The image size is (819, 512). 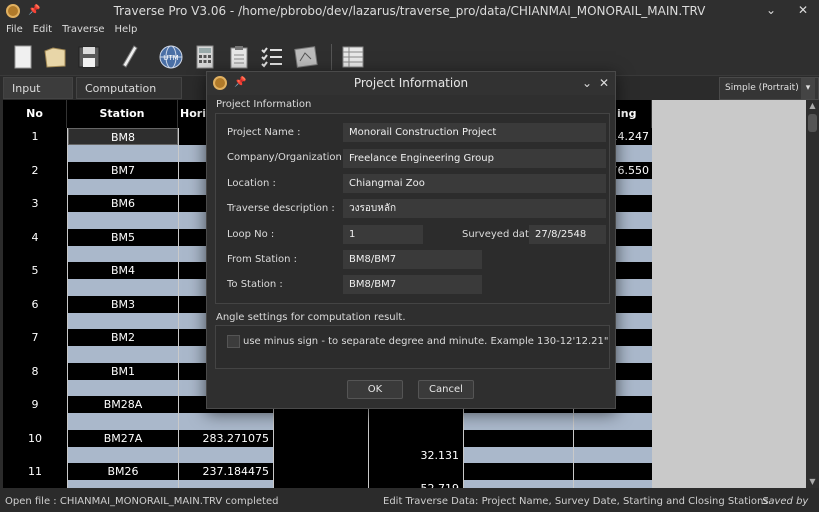 What do you see at coordinates (123, 270) in the screenshot?
I see `grid-cell-station: BM4` at bounding box center [123, 270].